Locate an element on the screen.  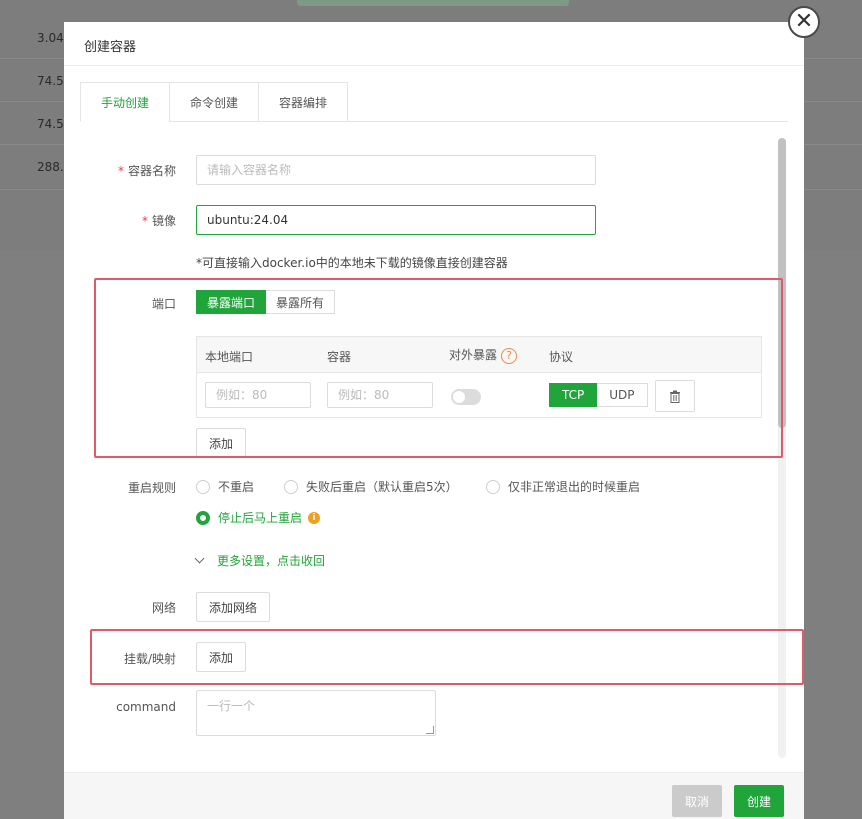
dialog-title: 创建容器 is located at coordinates (110, 47).